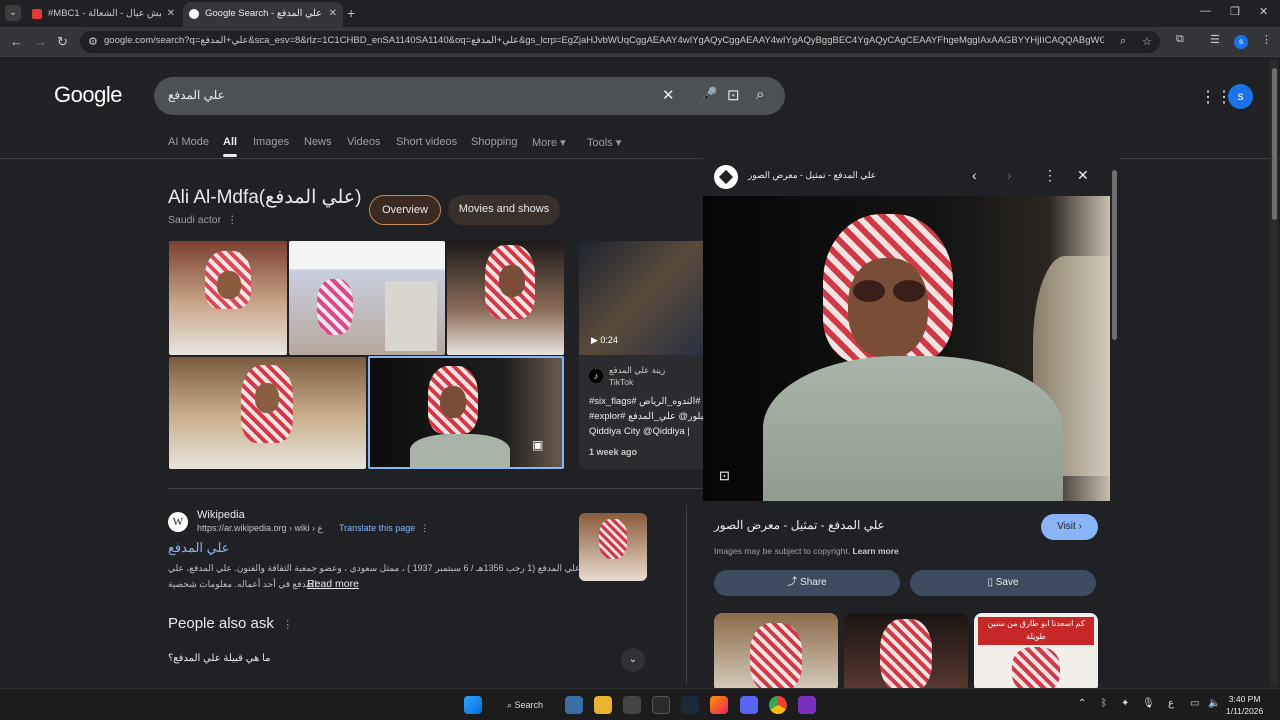 Image resolution: width=1280 pixels, height=720 pixels. Describe the element at coordinates (1003, 583) in the screenshot. I see `save-button: ▯ Save` at that location.